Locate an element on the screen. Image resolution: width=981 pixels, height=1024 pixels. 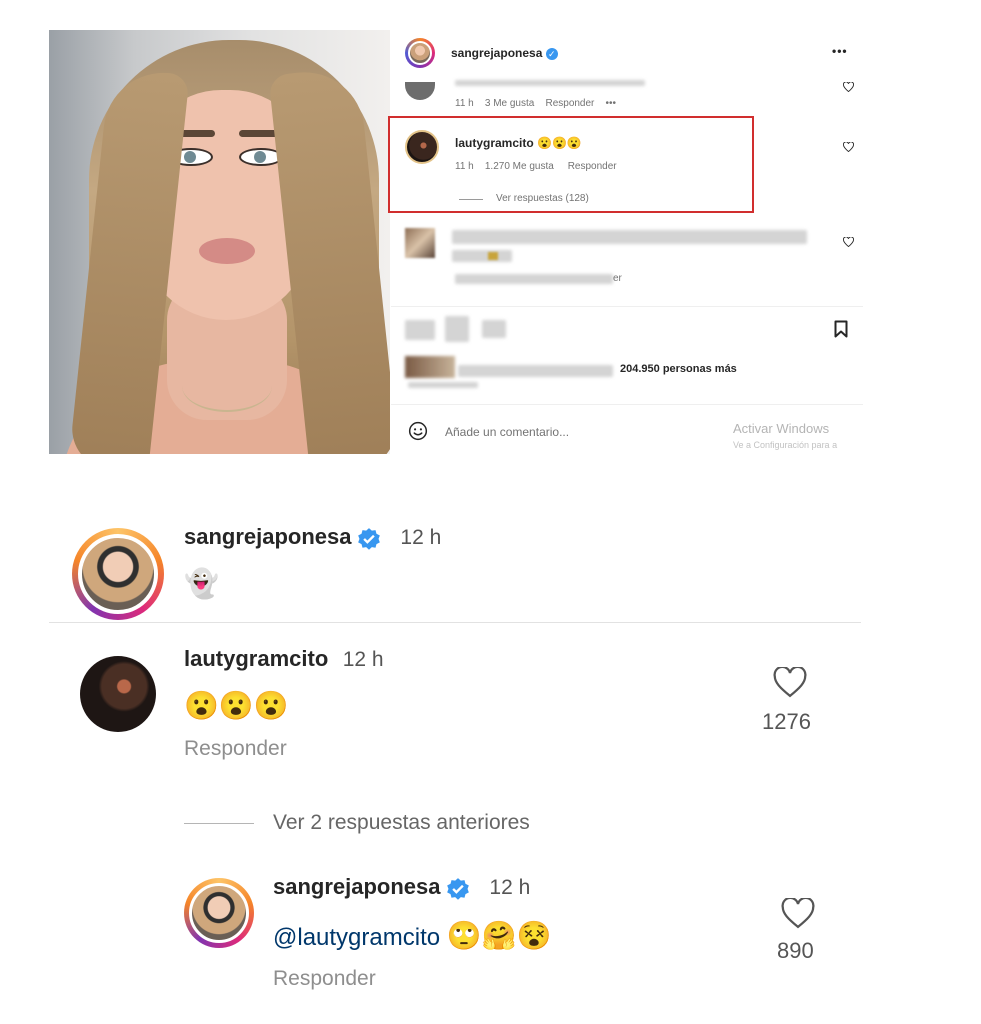
reply-author-avatar is located at coordinates (219, 913).